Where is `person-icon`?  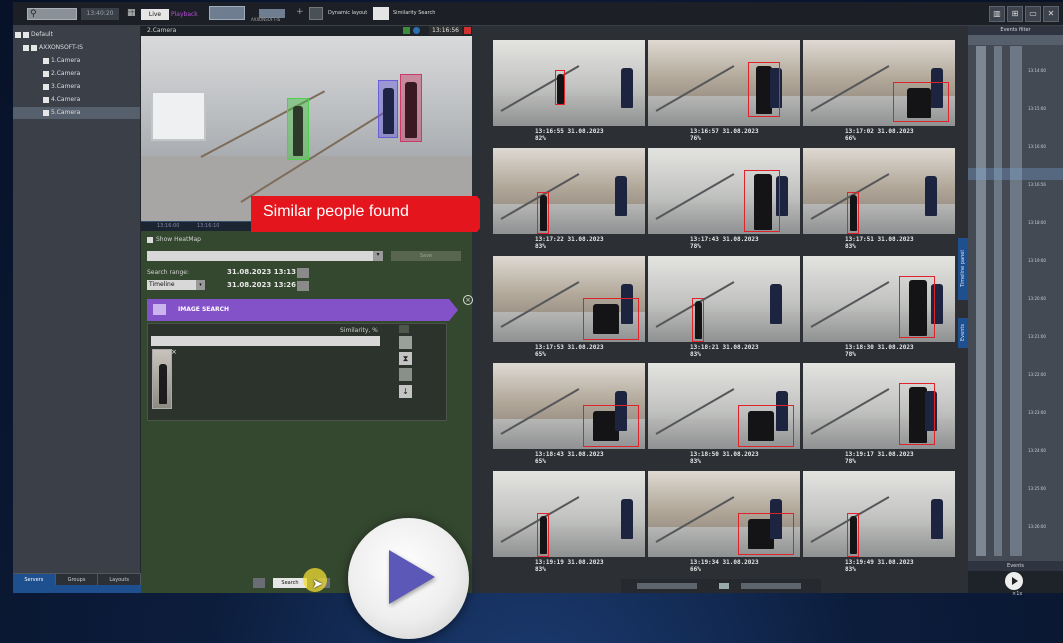 person-icon is located at coordinates (405, 374).